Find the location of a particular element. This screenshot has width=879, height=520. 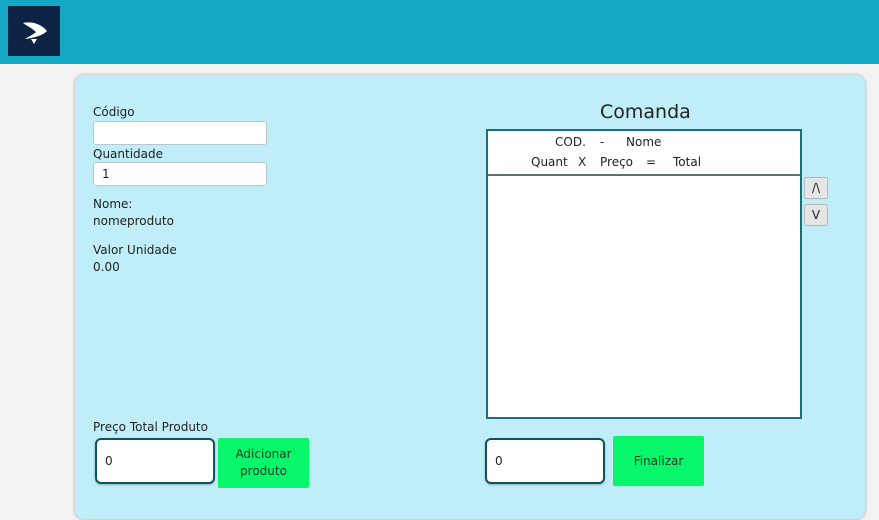

valor-unidade-label: Valor Unidade is located at coordinates (135, 250).